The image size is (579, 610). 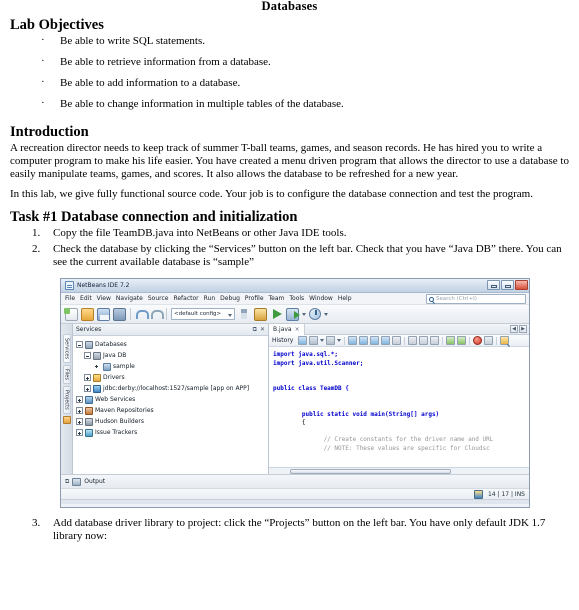 I want to click on editor-tab-bar: B.java × ◀ ▶, so click(x=399, y=329).